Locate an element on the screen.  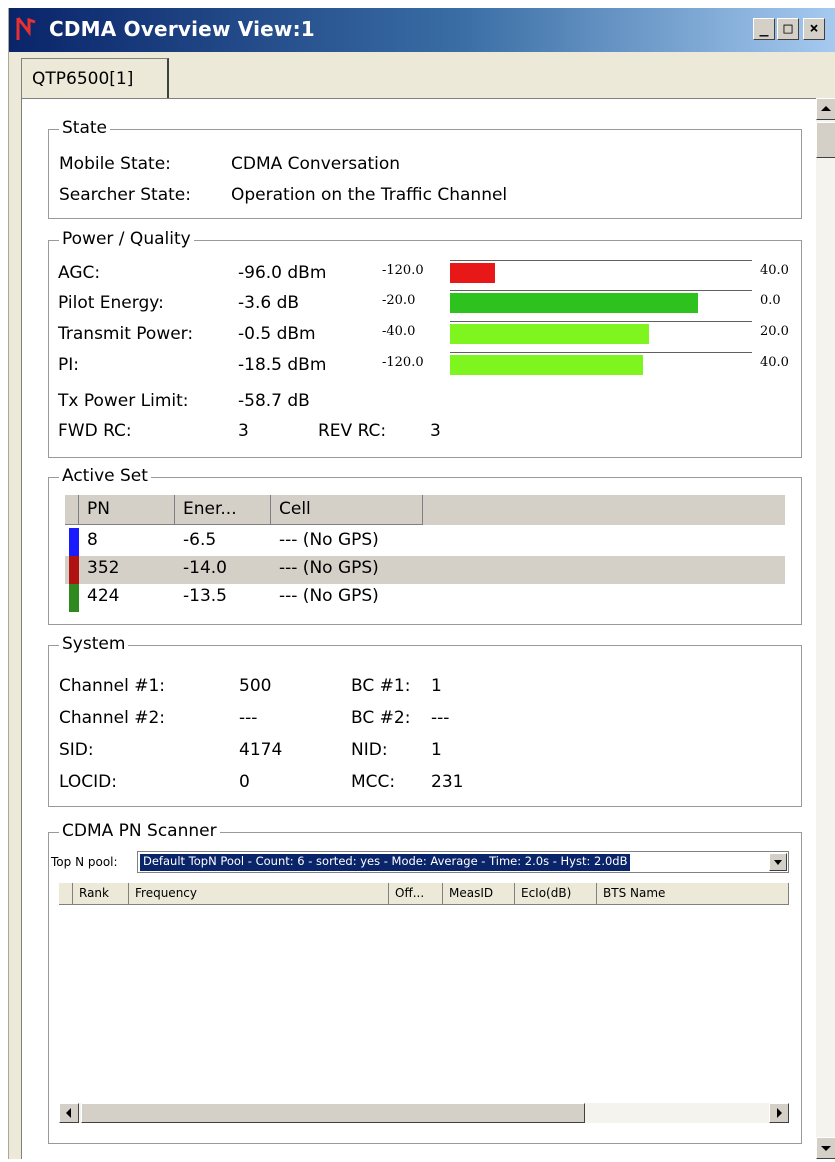
arrow-up-icon is located at coordinates (826, 108).